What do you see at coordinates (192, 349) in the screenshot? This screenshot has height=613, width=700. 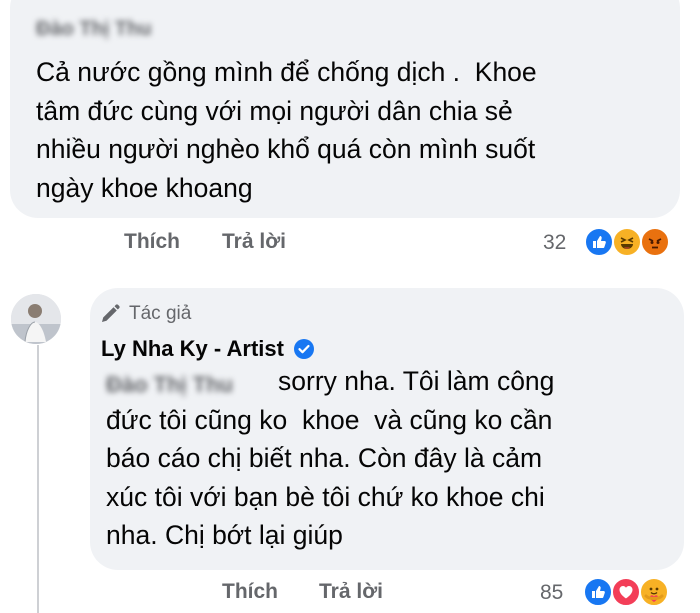 I see `reply-author-name: Ly Nha Ky - Artist` at bounding box center [192, 349].